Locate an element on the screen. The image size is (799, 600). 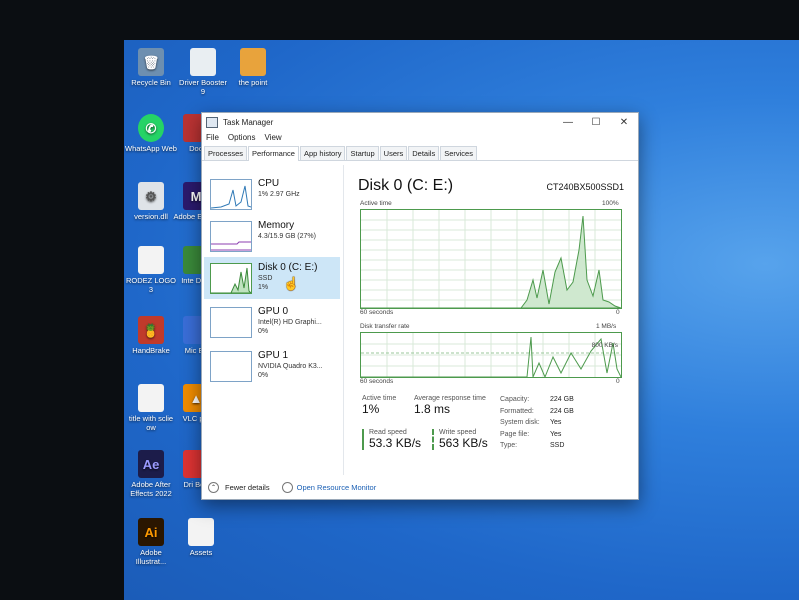
tab-users: Users is located at coordinates (393, 153).